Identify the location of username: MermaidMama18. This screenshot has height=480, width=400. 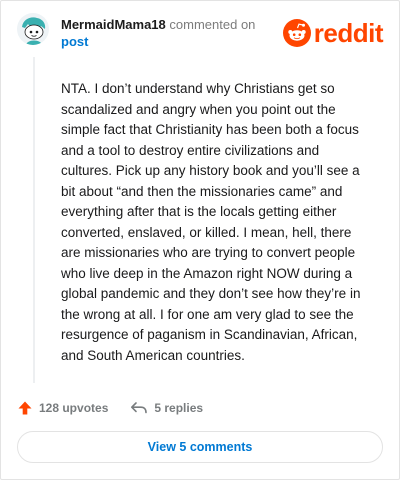
(113, 24).